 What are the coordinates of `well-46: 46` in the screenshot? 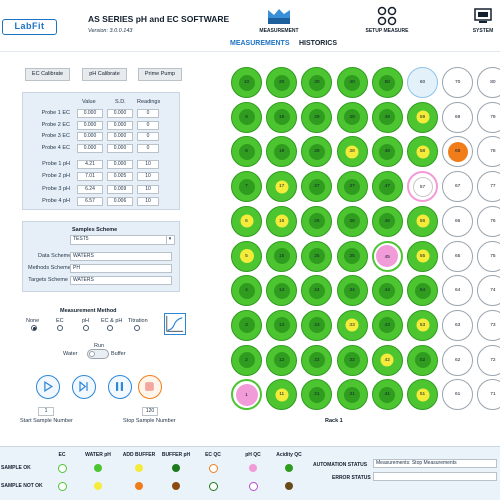 It's located at (387, 221).